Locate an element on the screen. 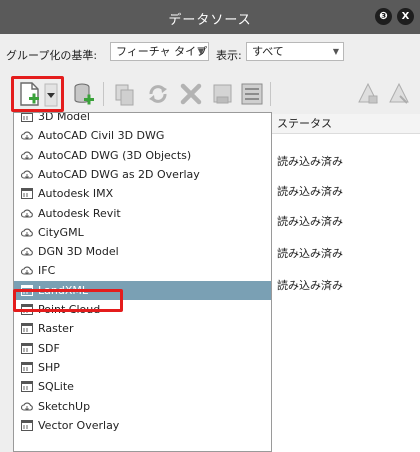  display-dropdown: すべて ▼ is located at coordinates (295, 51).